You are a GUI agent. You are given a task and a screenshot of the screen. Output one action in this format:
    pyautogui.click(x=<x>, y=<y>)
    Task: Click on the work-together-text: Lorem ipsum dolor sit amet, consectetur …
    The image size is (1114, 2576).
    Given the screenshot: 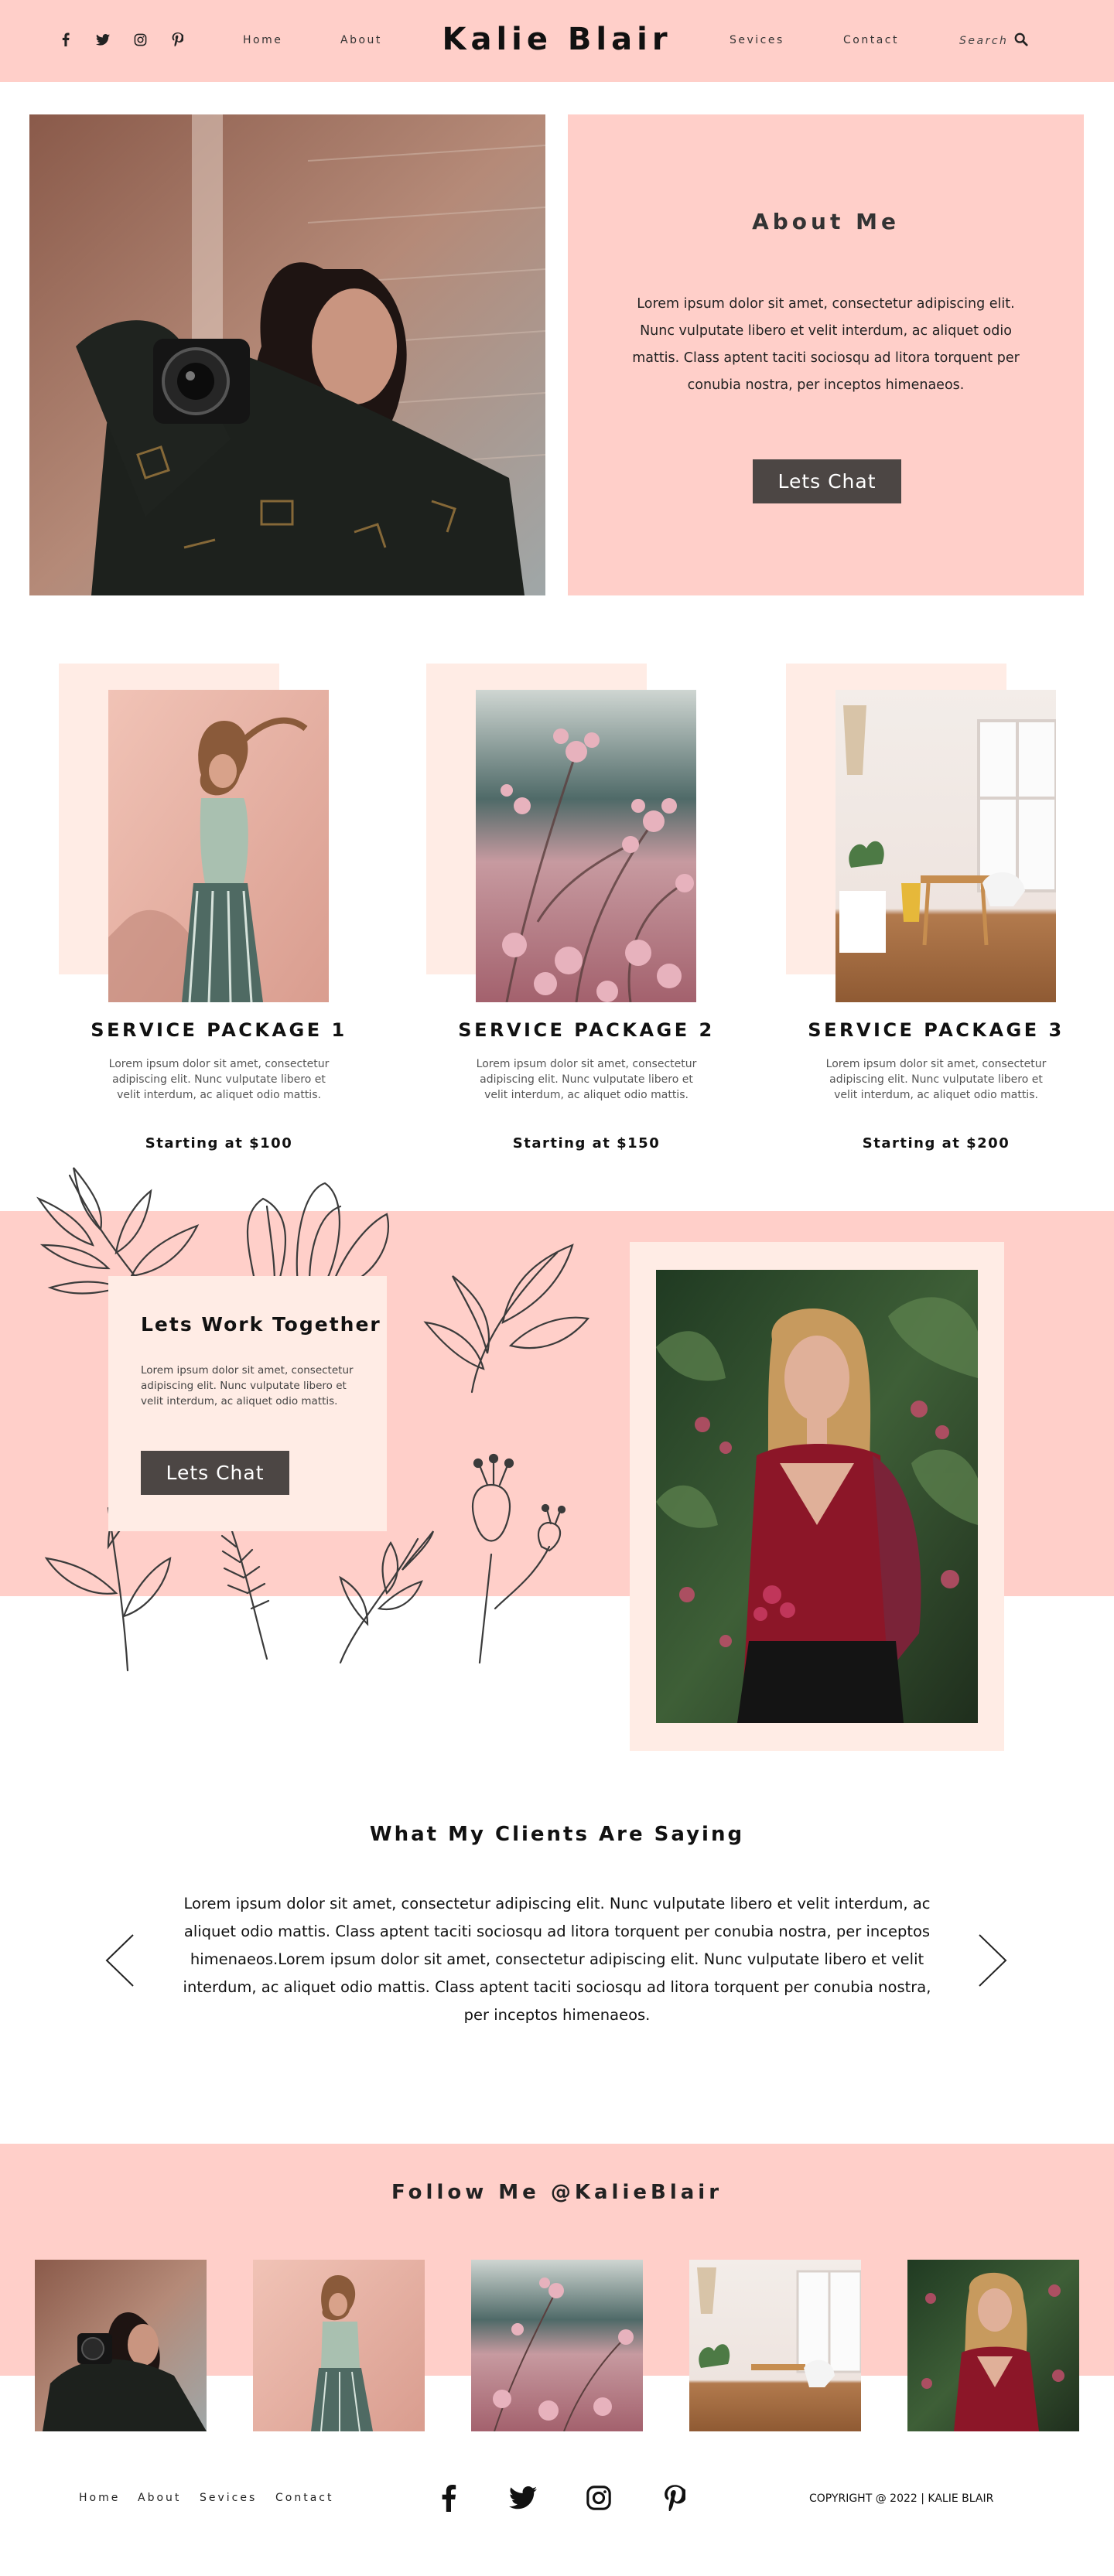 What is the action you would take?
    pyautogui.click(x=247, y=1386)
    